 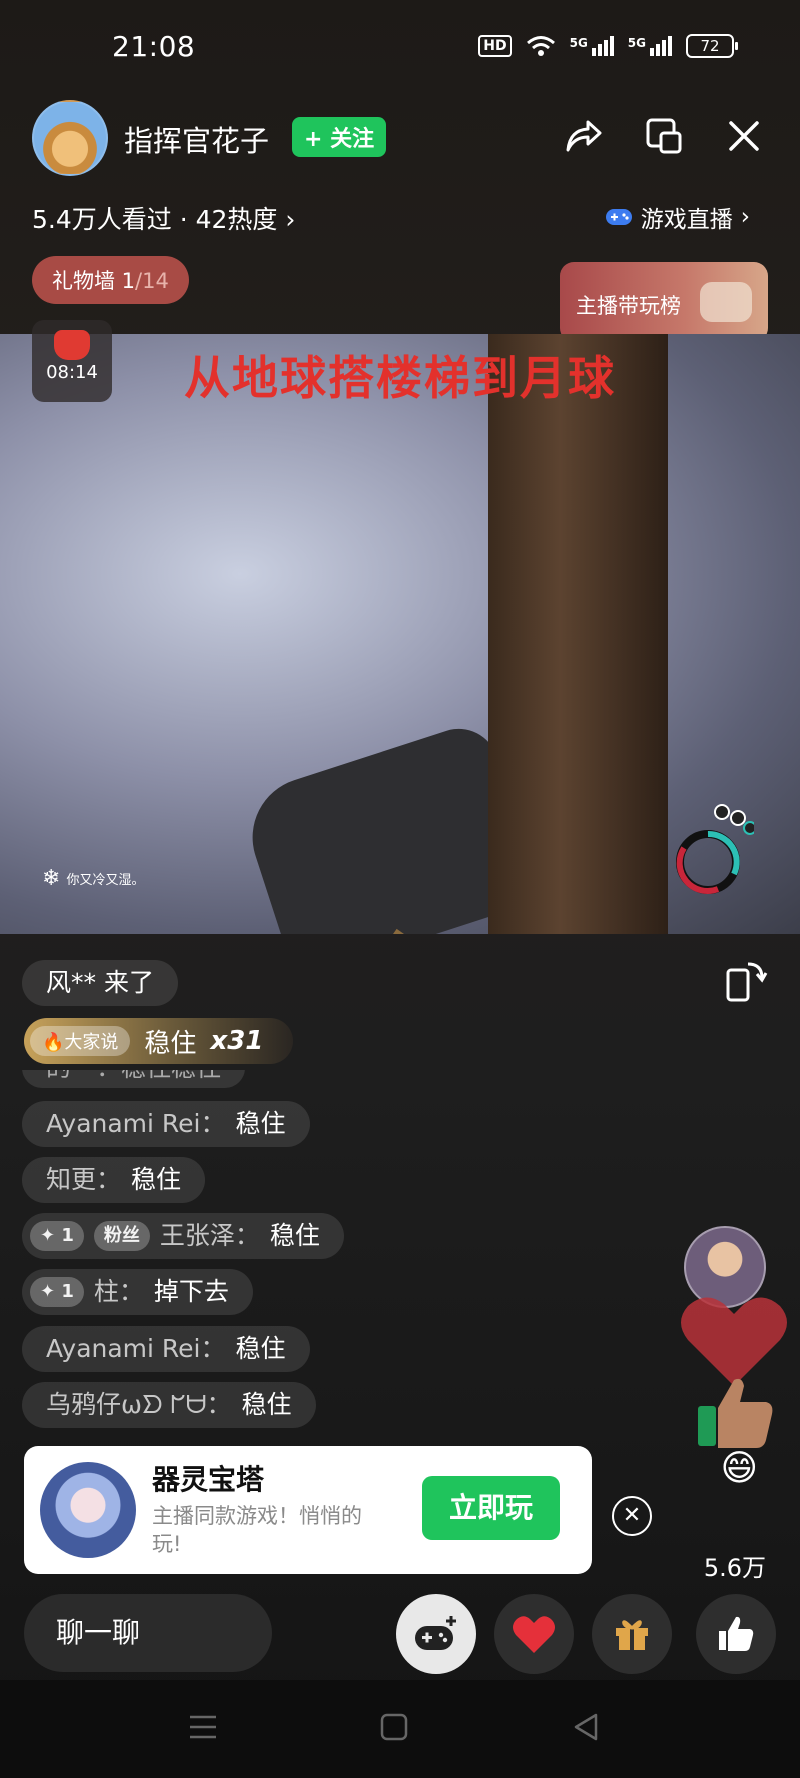 I want to click on game-live-label: 游戏直播, so click(x=686, y=220).